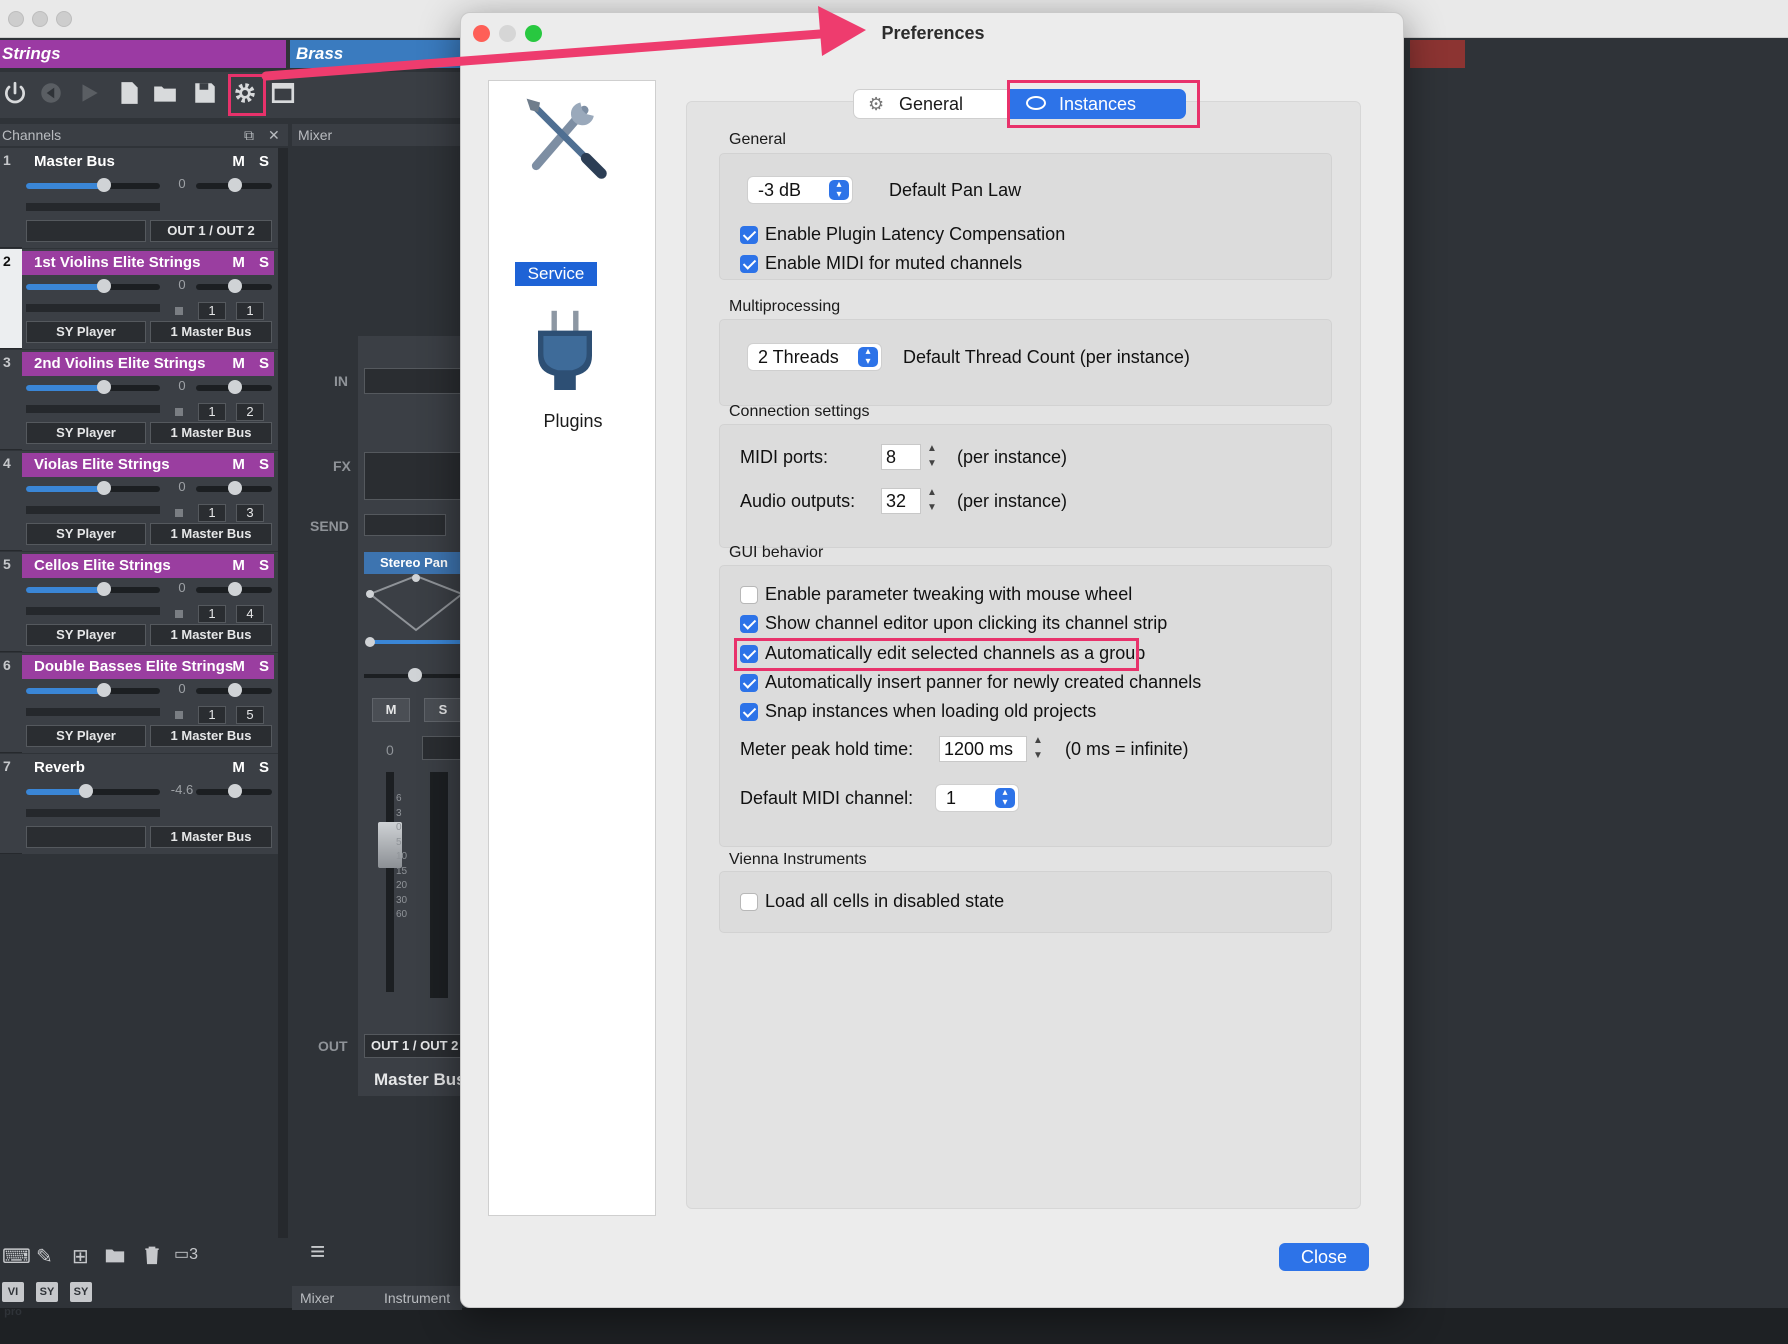 This screenshot has height=1344, width=1788. Describe the element at coordinates (80, 1256) in the screenshot. I see `add-icon: ⊞` at that location.